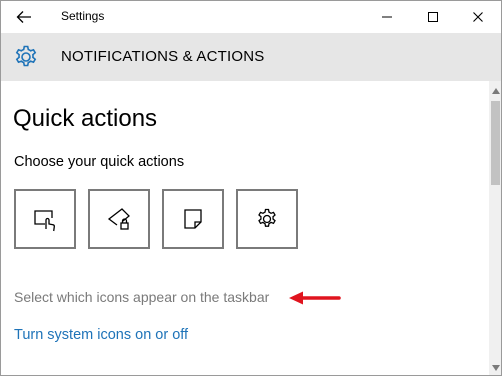 Image resolution: width=502 pixels, height=376 pixels. I want to click on scroll-up-icon, so click(495, 91).